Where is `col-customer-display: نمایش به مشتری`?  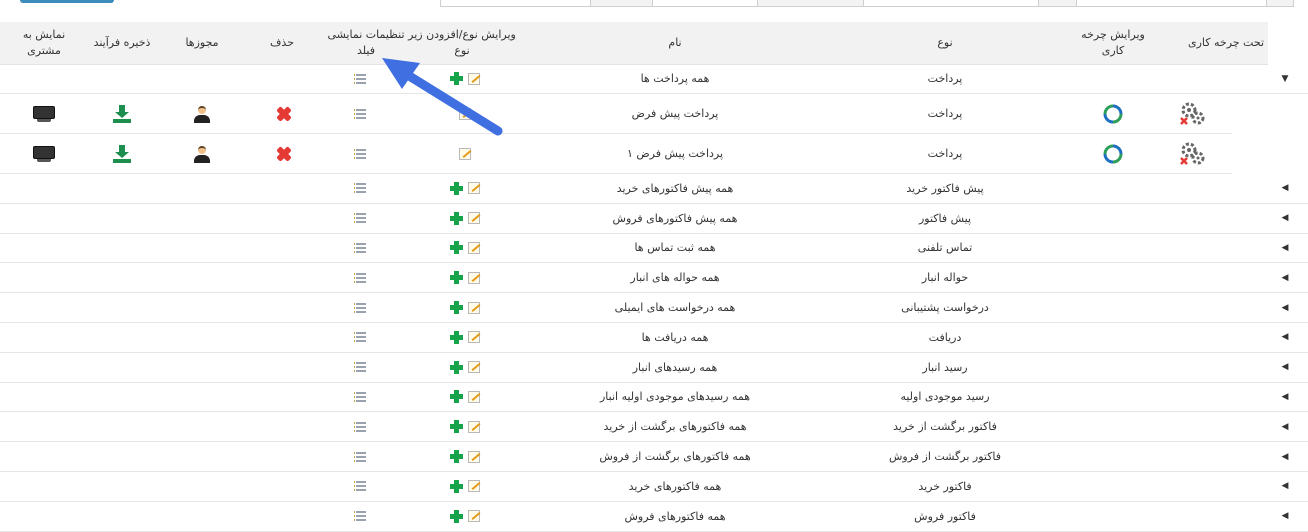 col-customer-display: نمایش به مشتری is located at coordinates (44, 43).